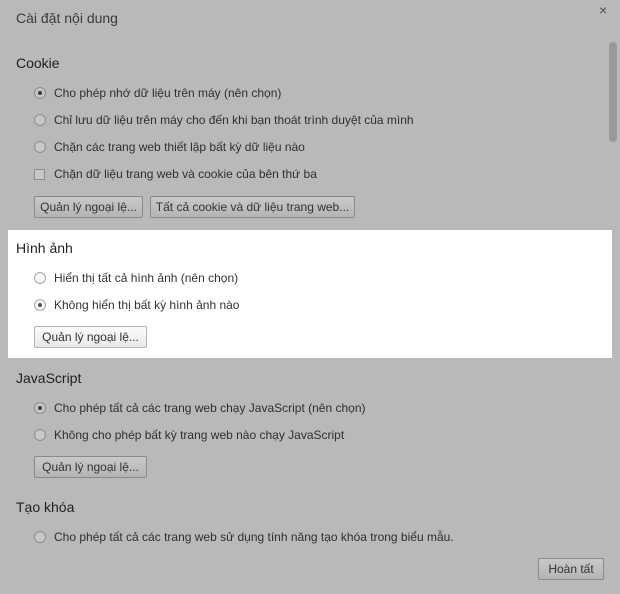 This screenshot has height=594, width=620. I want to click on images-option-show-all: Hiển thị tất cả hình ảnh (nên chọn), so click(136, 278).